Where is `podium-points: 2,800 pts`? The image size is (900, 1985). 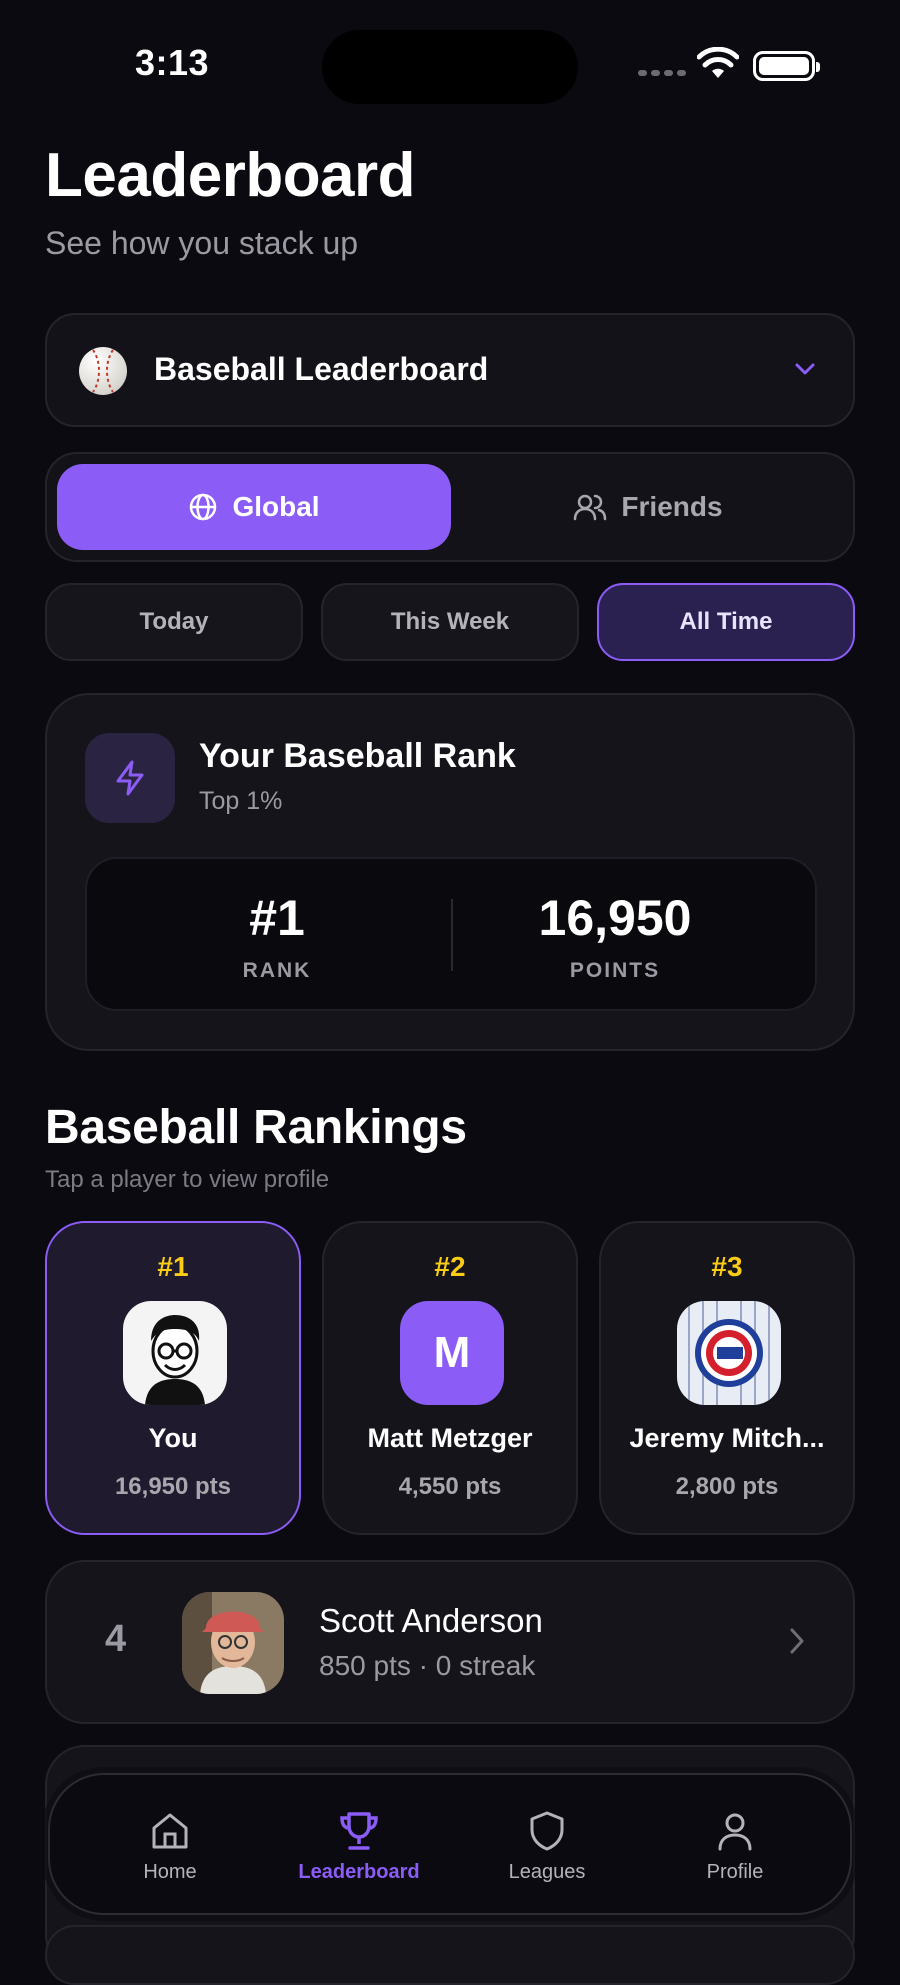
podium-points: 2,800 pts is located at coordinates (727, 1486).